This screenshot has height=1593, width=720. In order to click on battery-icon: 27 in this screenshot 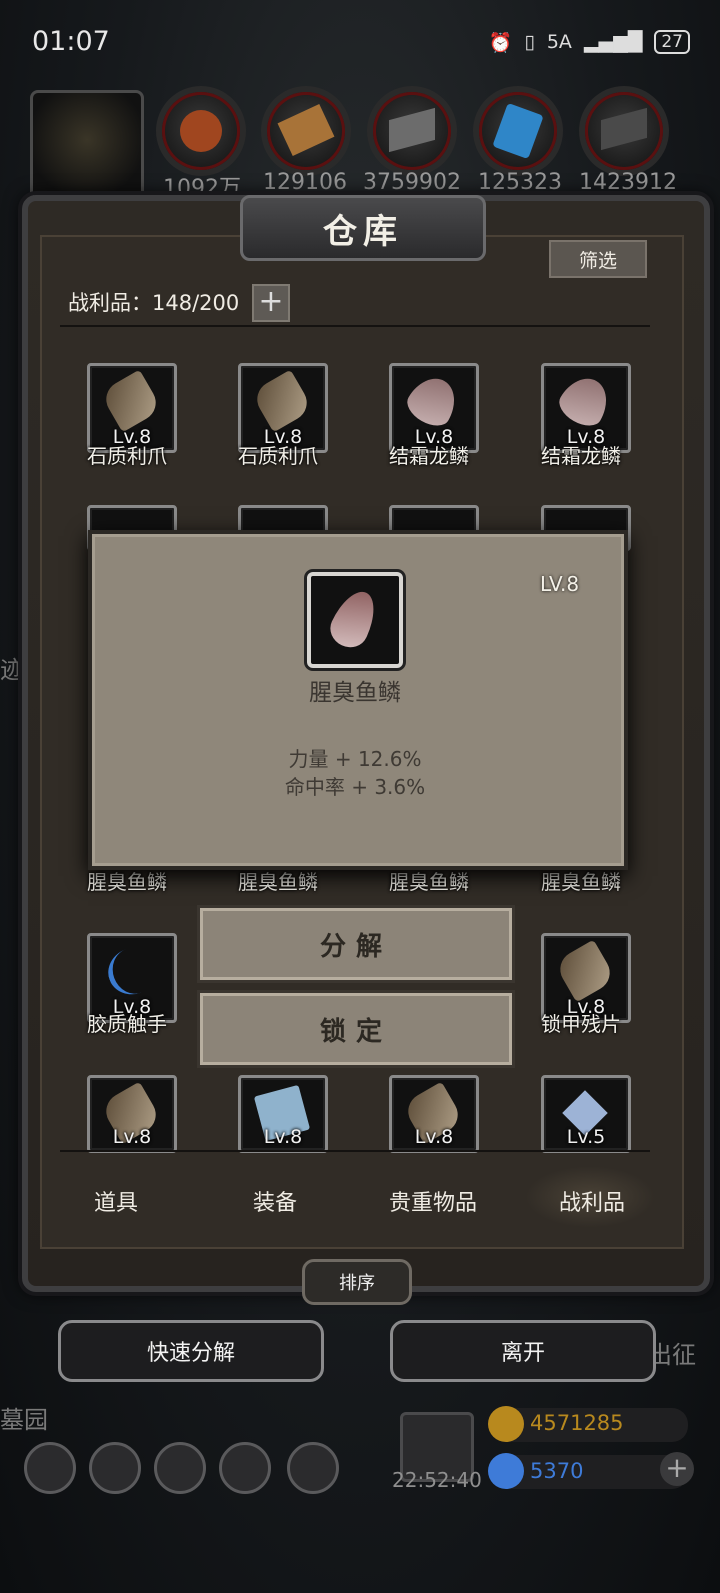, I will do `click(672, 42)`.